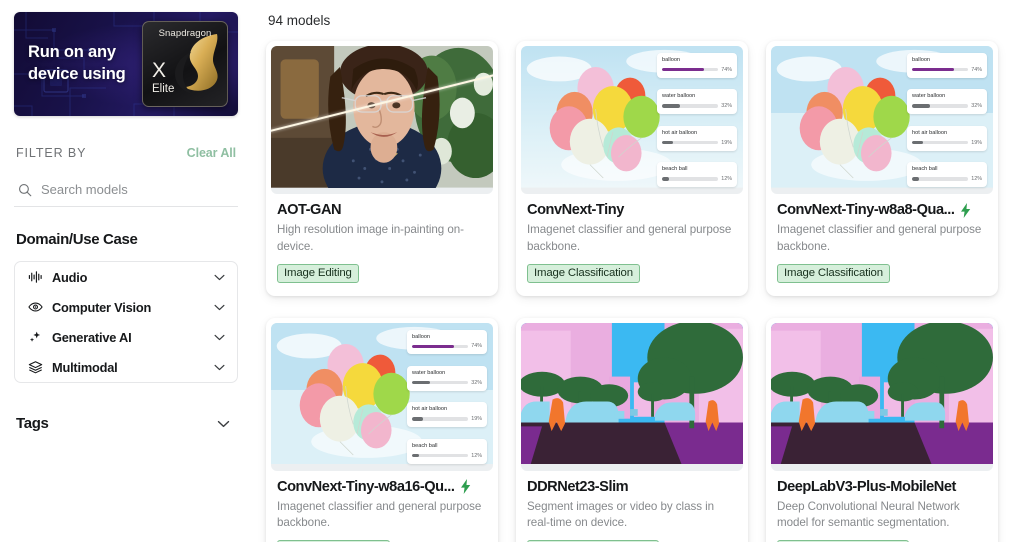 This screenshot has width=1024, height=542. Describe the element at coordinates (102, 307) in the screenshot. I see `filter-label-computer-vision: Computer Vision` at that location.